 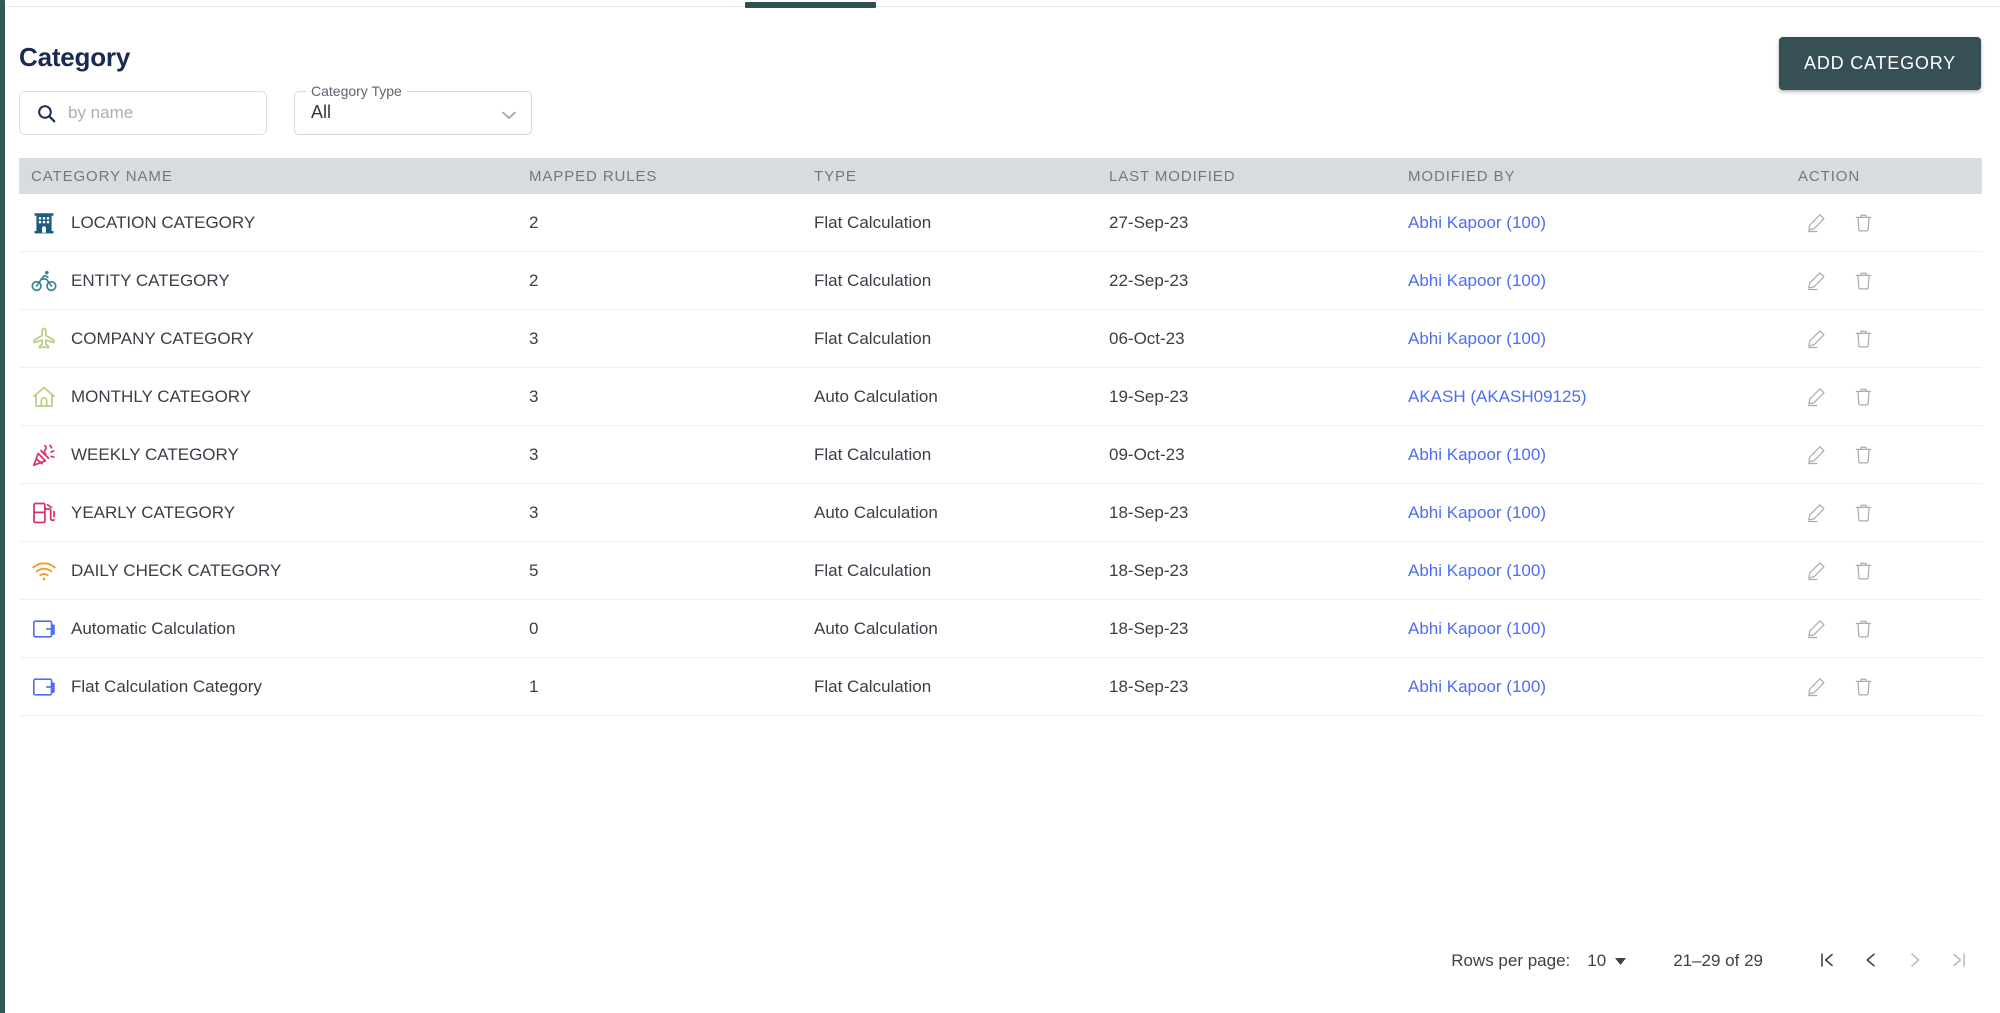 I want to click on wifi-icon, so click(x=44, y=571).